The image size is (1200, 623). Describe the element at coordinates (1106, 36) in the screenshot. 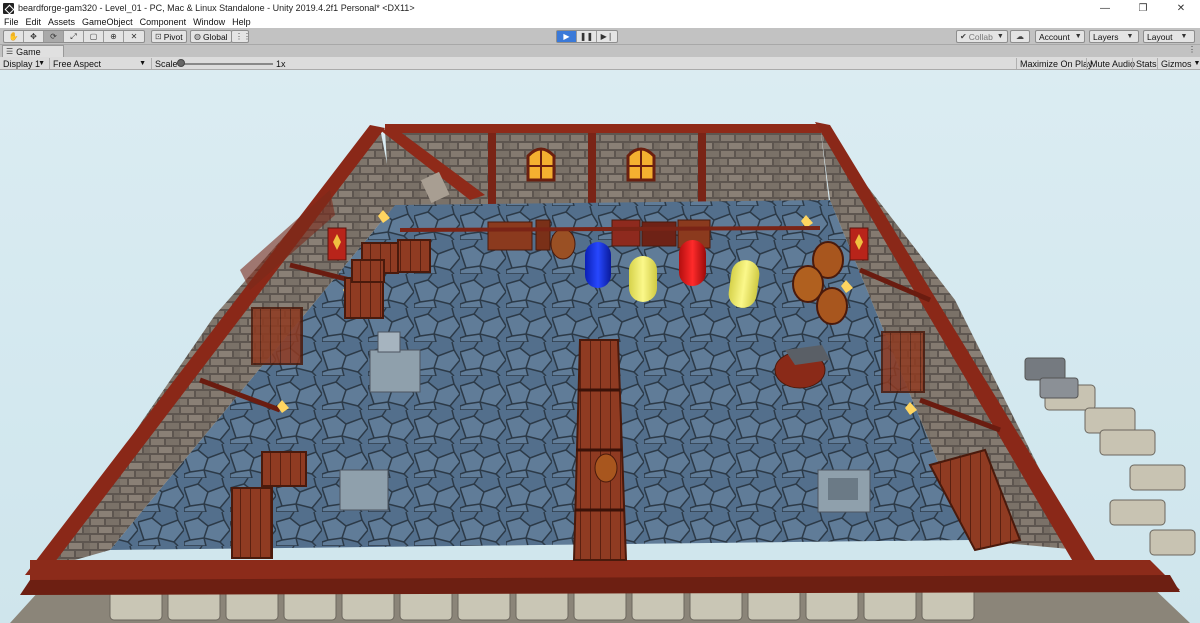

I see `layers-label: Layers` at that location.